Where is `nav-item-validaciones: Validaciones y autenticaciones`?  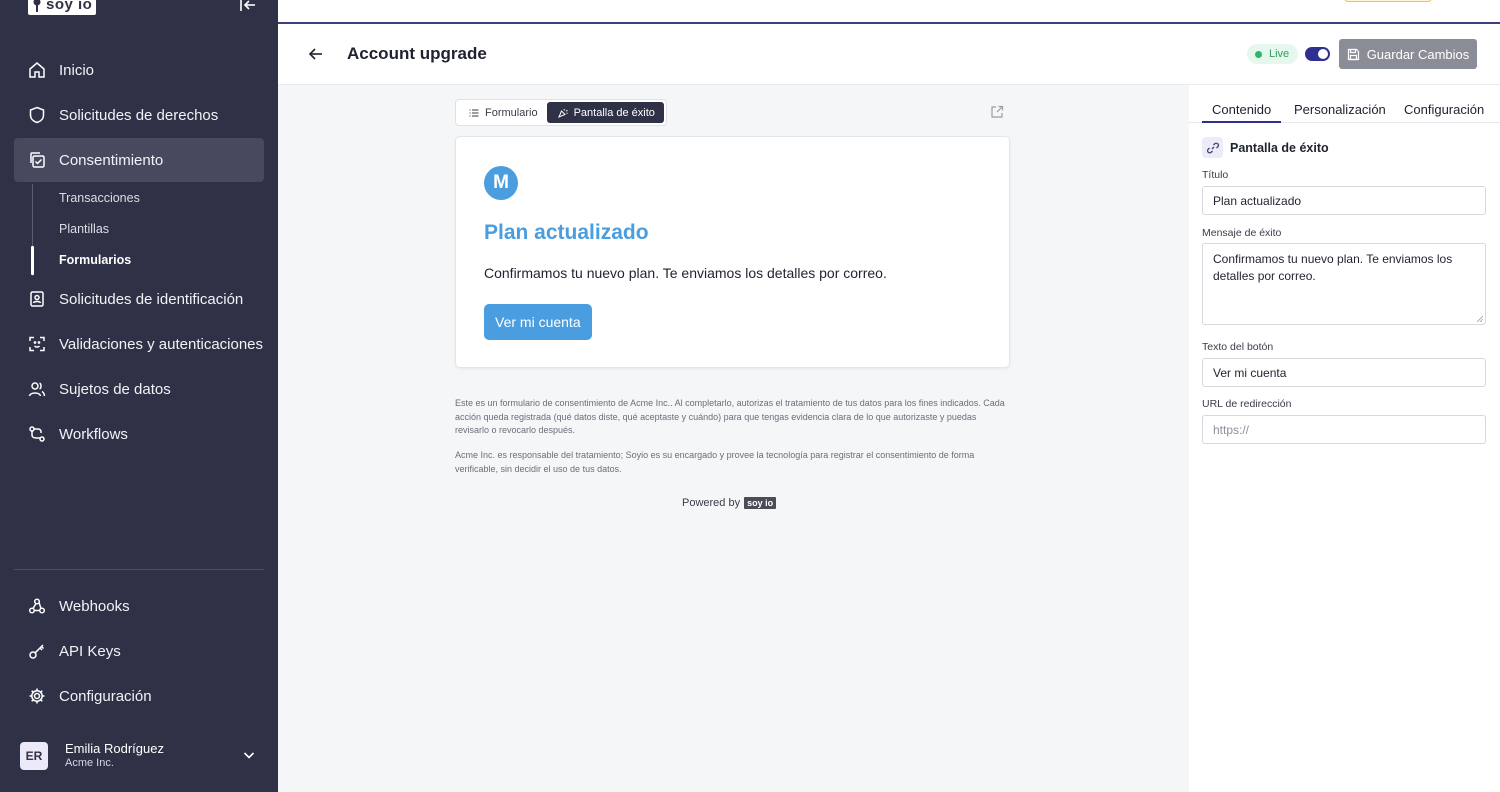 nav-item-validaciones: Validaciones y autenticaciones is located at coordinates (139, 344).